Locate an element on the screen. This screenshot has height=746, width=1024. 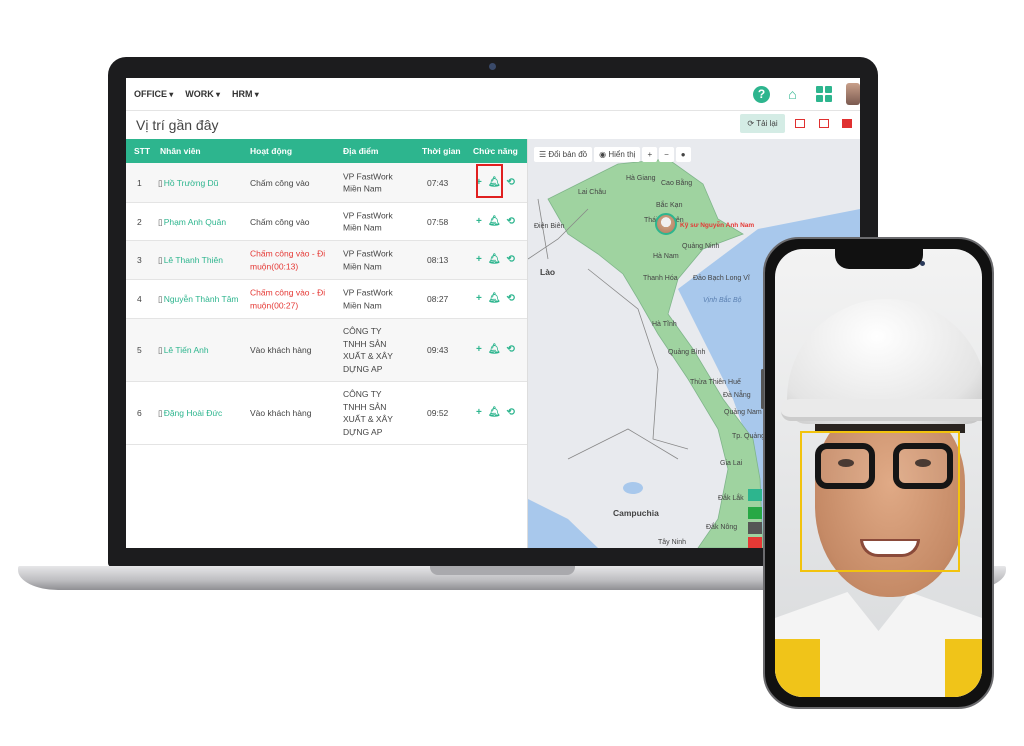
laptop-notch is located at coordinates (502, 570).